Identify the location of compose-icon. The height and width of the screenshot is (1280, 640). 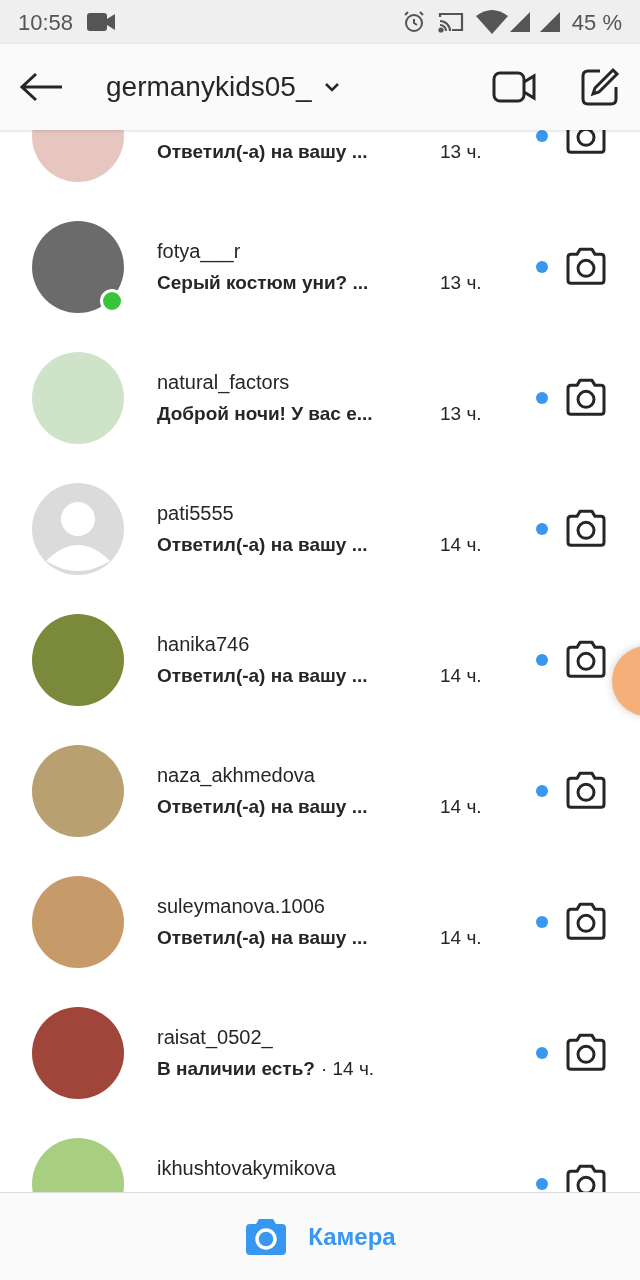
(600, 87).